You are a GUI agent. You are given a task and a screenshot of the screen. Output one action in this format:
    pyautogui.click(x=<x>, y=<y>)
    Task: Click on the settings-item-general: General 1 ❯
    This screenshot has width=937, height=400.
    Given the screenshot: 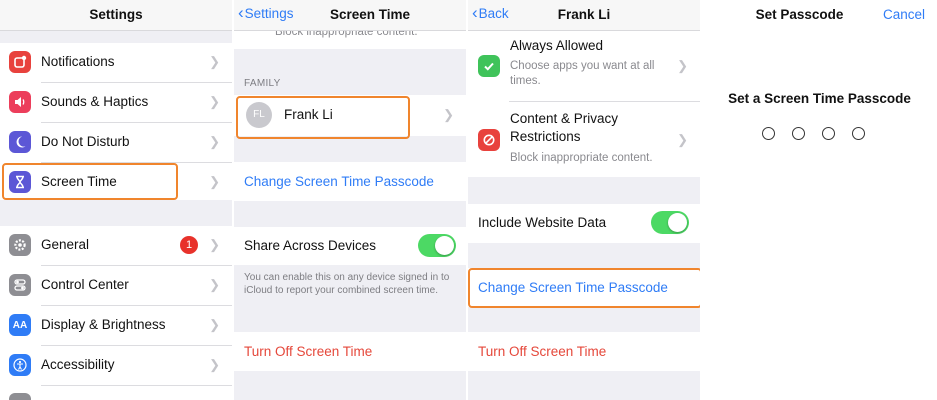 What is the action you would take?
    pyautogui.click(x=116, y=245)
    